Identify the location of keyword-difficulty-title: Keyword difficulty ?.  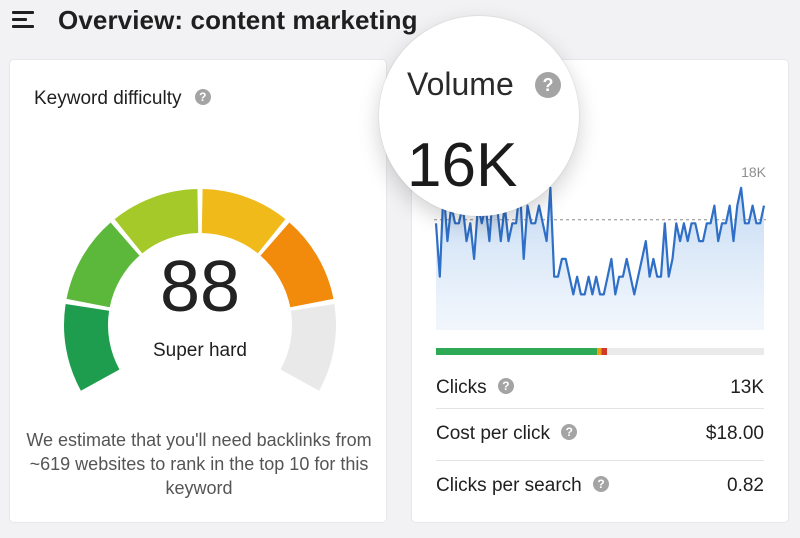
(122, 99).